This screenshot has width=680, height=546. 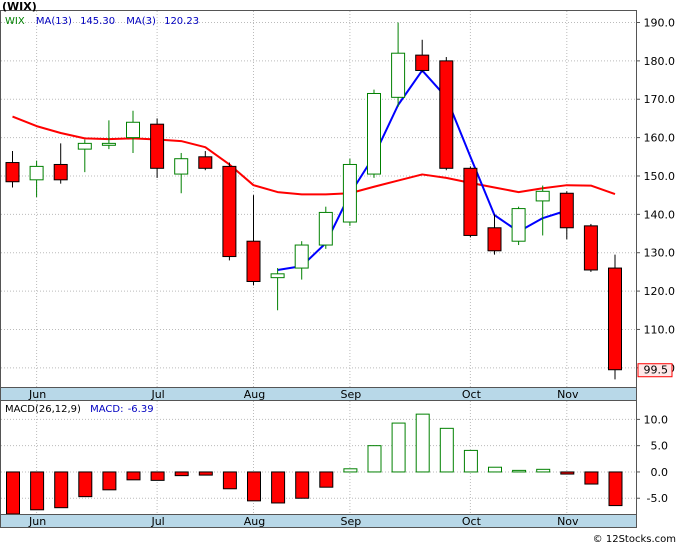 I want to click on price-ytick-label: 110.0, so click(x=660, y=329).